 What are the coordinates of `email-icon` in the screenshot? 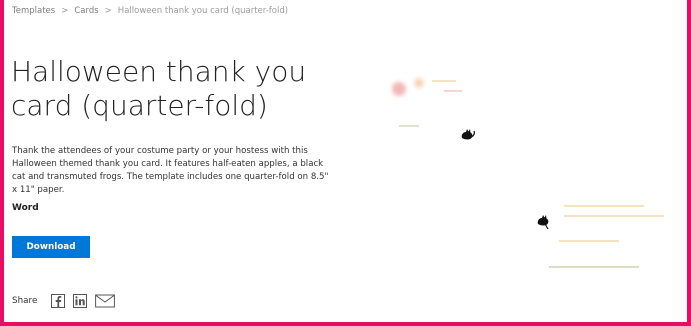 It's located at (105, 301).